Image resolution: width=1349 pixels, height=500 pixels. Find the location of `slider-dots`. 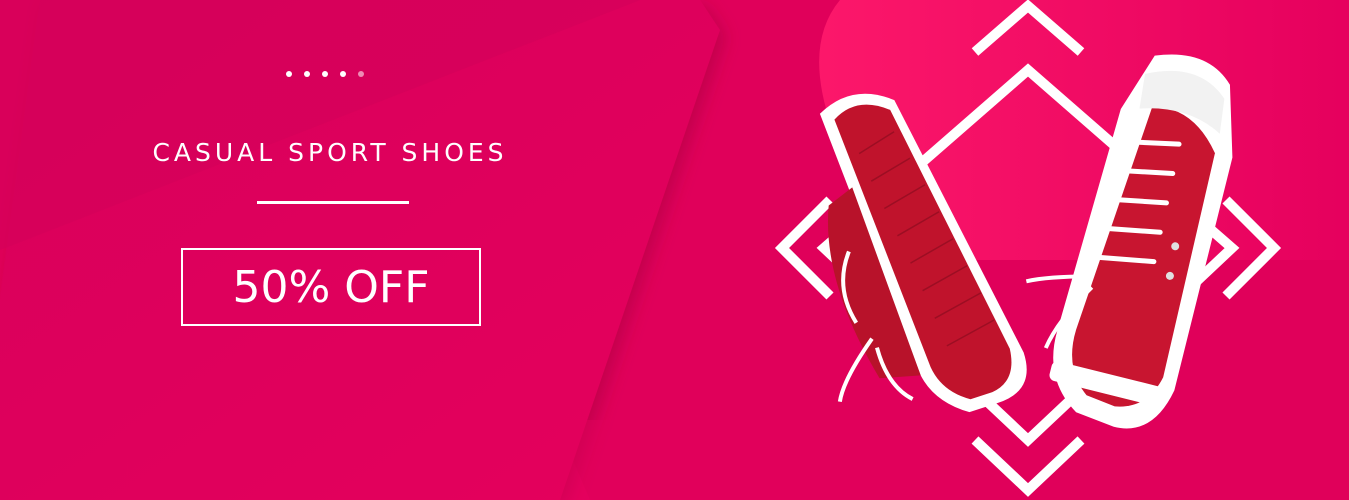

slider-dots is located at coordinates (325, 74).